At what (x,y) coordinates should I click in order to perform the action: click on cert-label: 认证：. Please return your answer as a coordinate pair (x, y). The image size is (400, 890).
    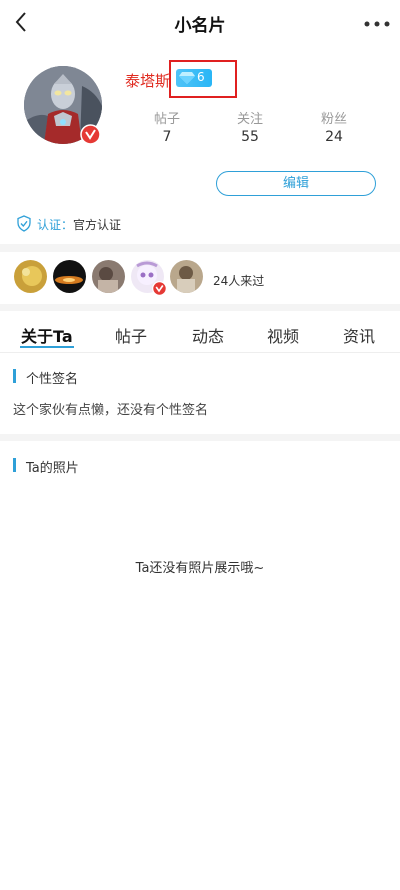
    Looking at the image, I should click on (55, 225).